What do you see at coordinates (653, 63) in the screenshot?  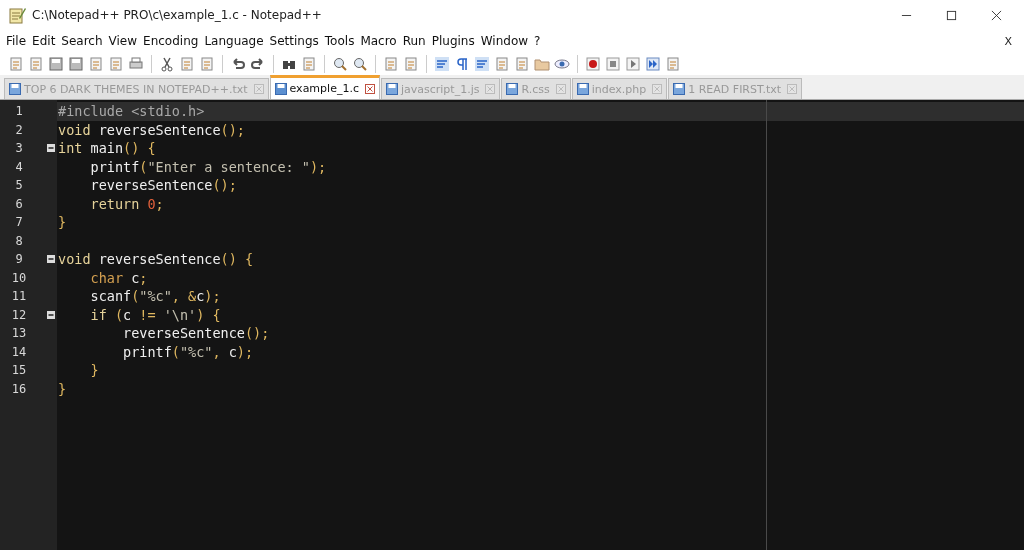 I see `fast-forward-icon` at bounding box center [653, 63].